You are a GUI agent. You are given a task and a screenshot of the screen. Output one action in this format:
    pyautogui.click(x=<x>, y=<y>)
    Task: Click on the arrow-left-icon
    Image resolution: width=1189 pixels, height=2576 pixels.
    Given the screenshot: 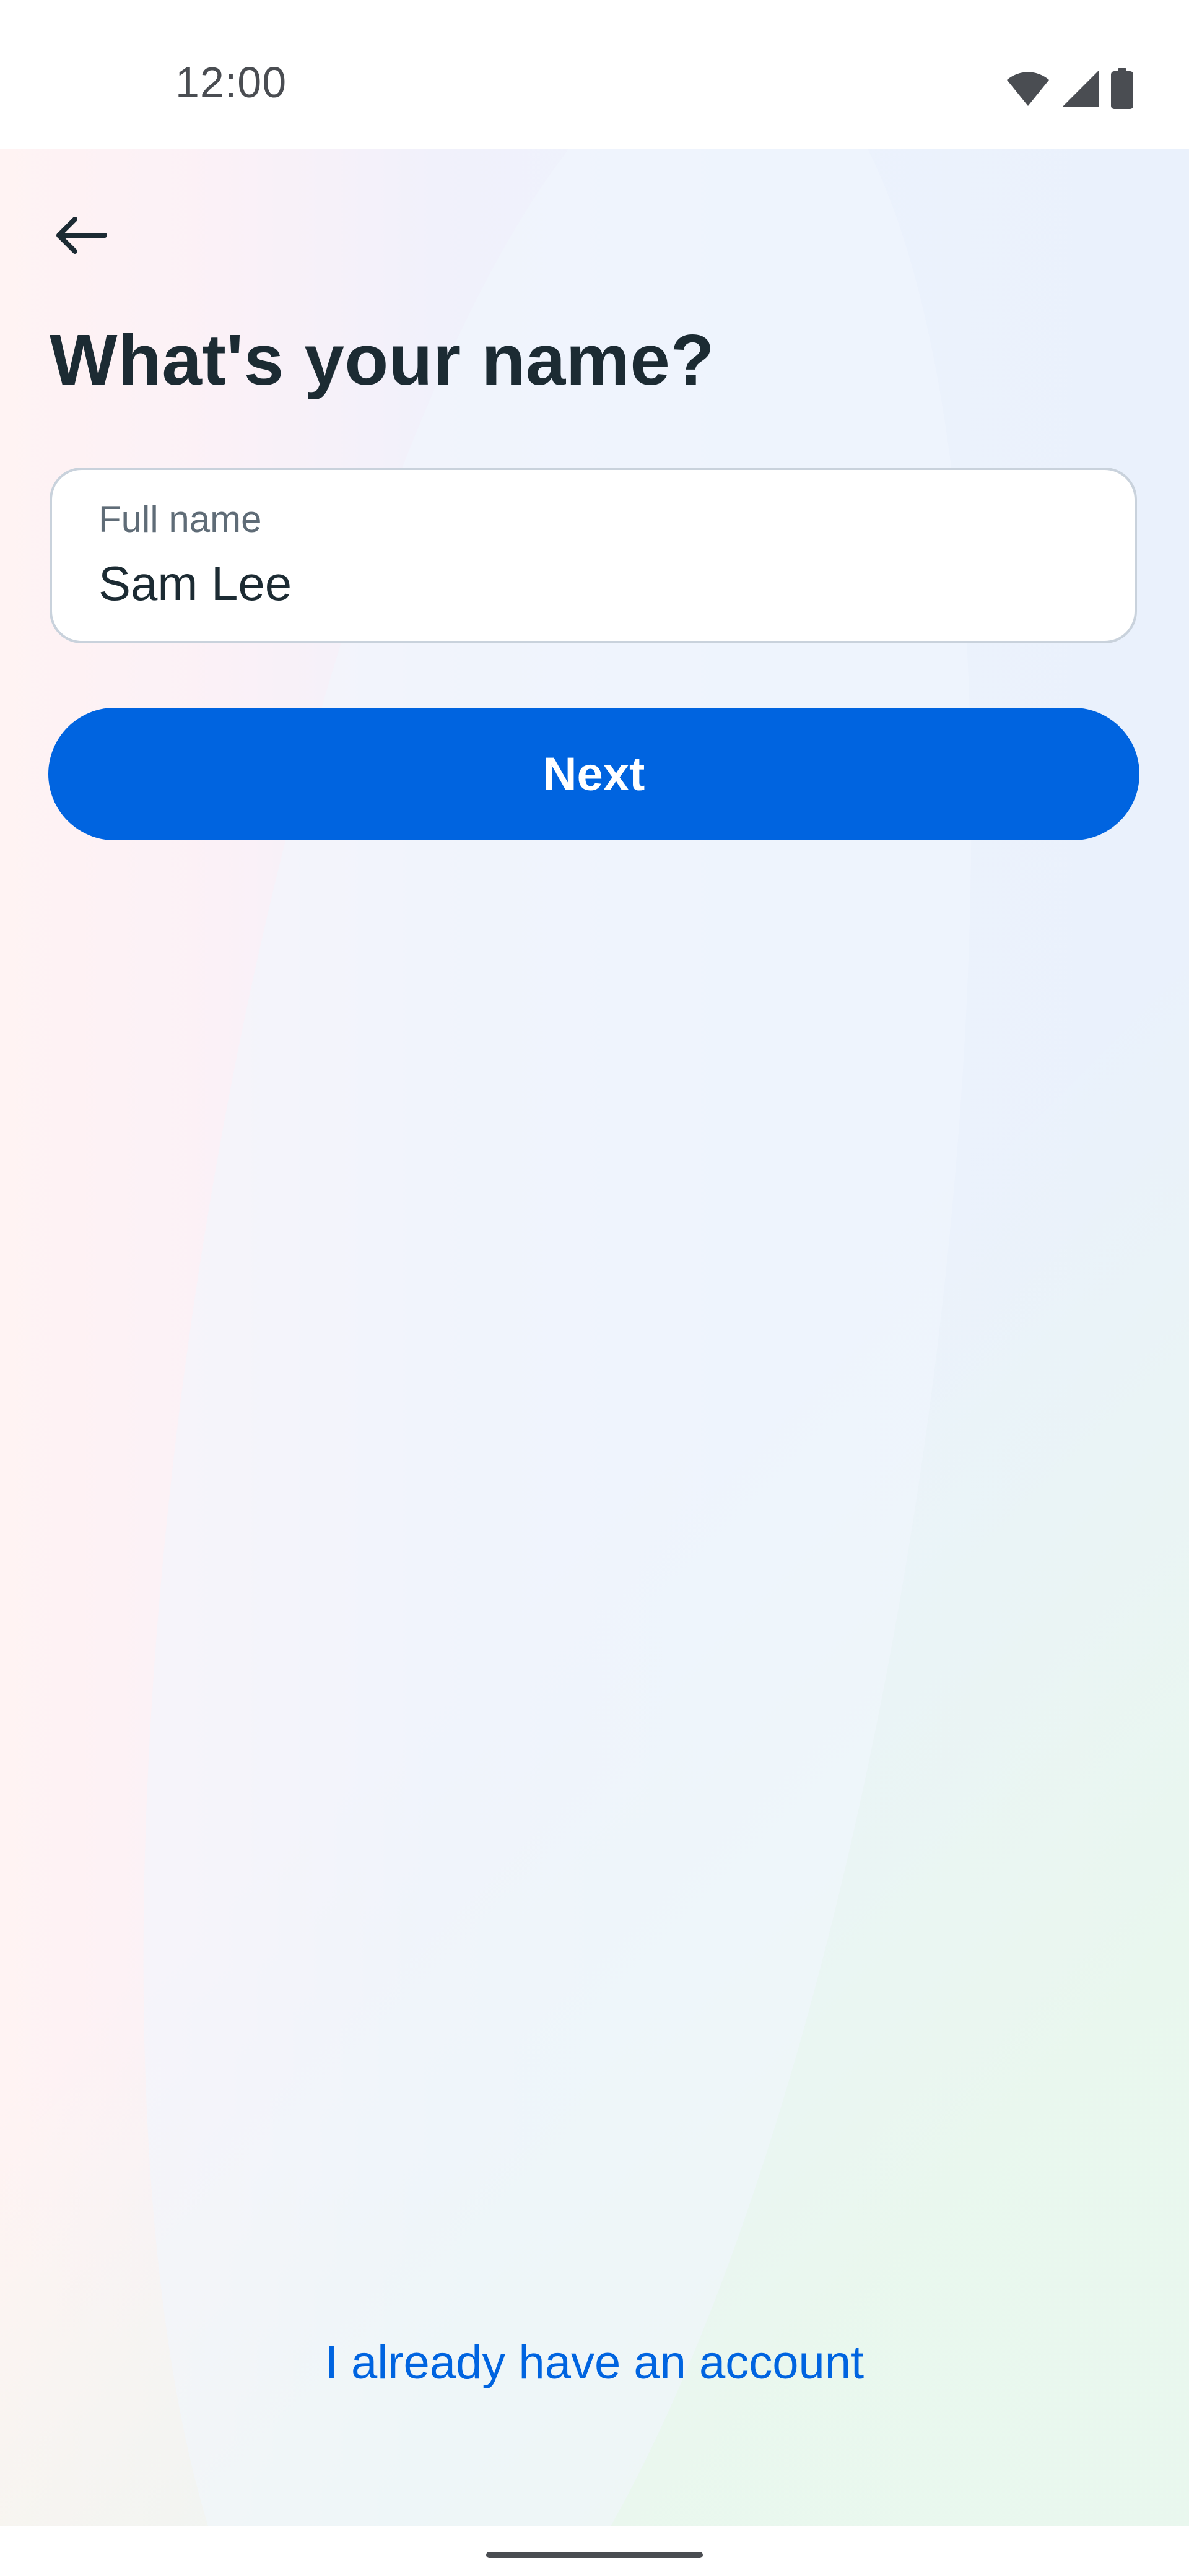 What is the action you would take?
    pyautogui.click(x=81, y=235)
    